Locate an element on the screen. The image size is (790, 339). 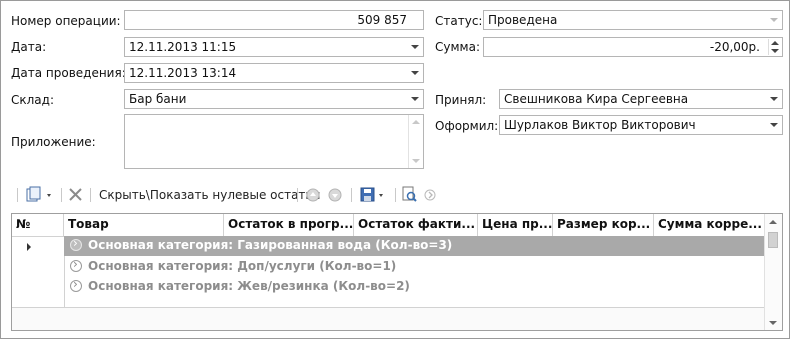
posting-date-value: 12.11.2013 13:14 is located at coordinates (183, 73).